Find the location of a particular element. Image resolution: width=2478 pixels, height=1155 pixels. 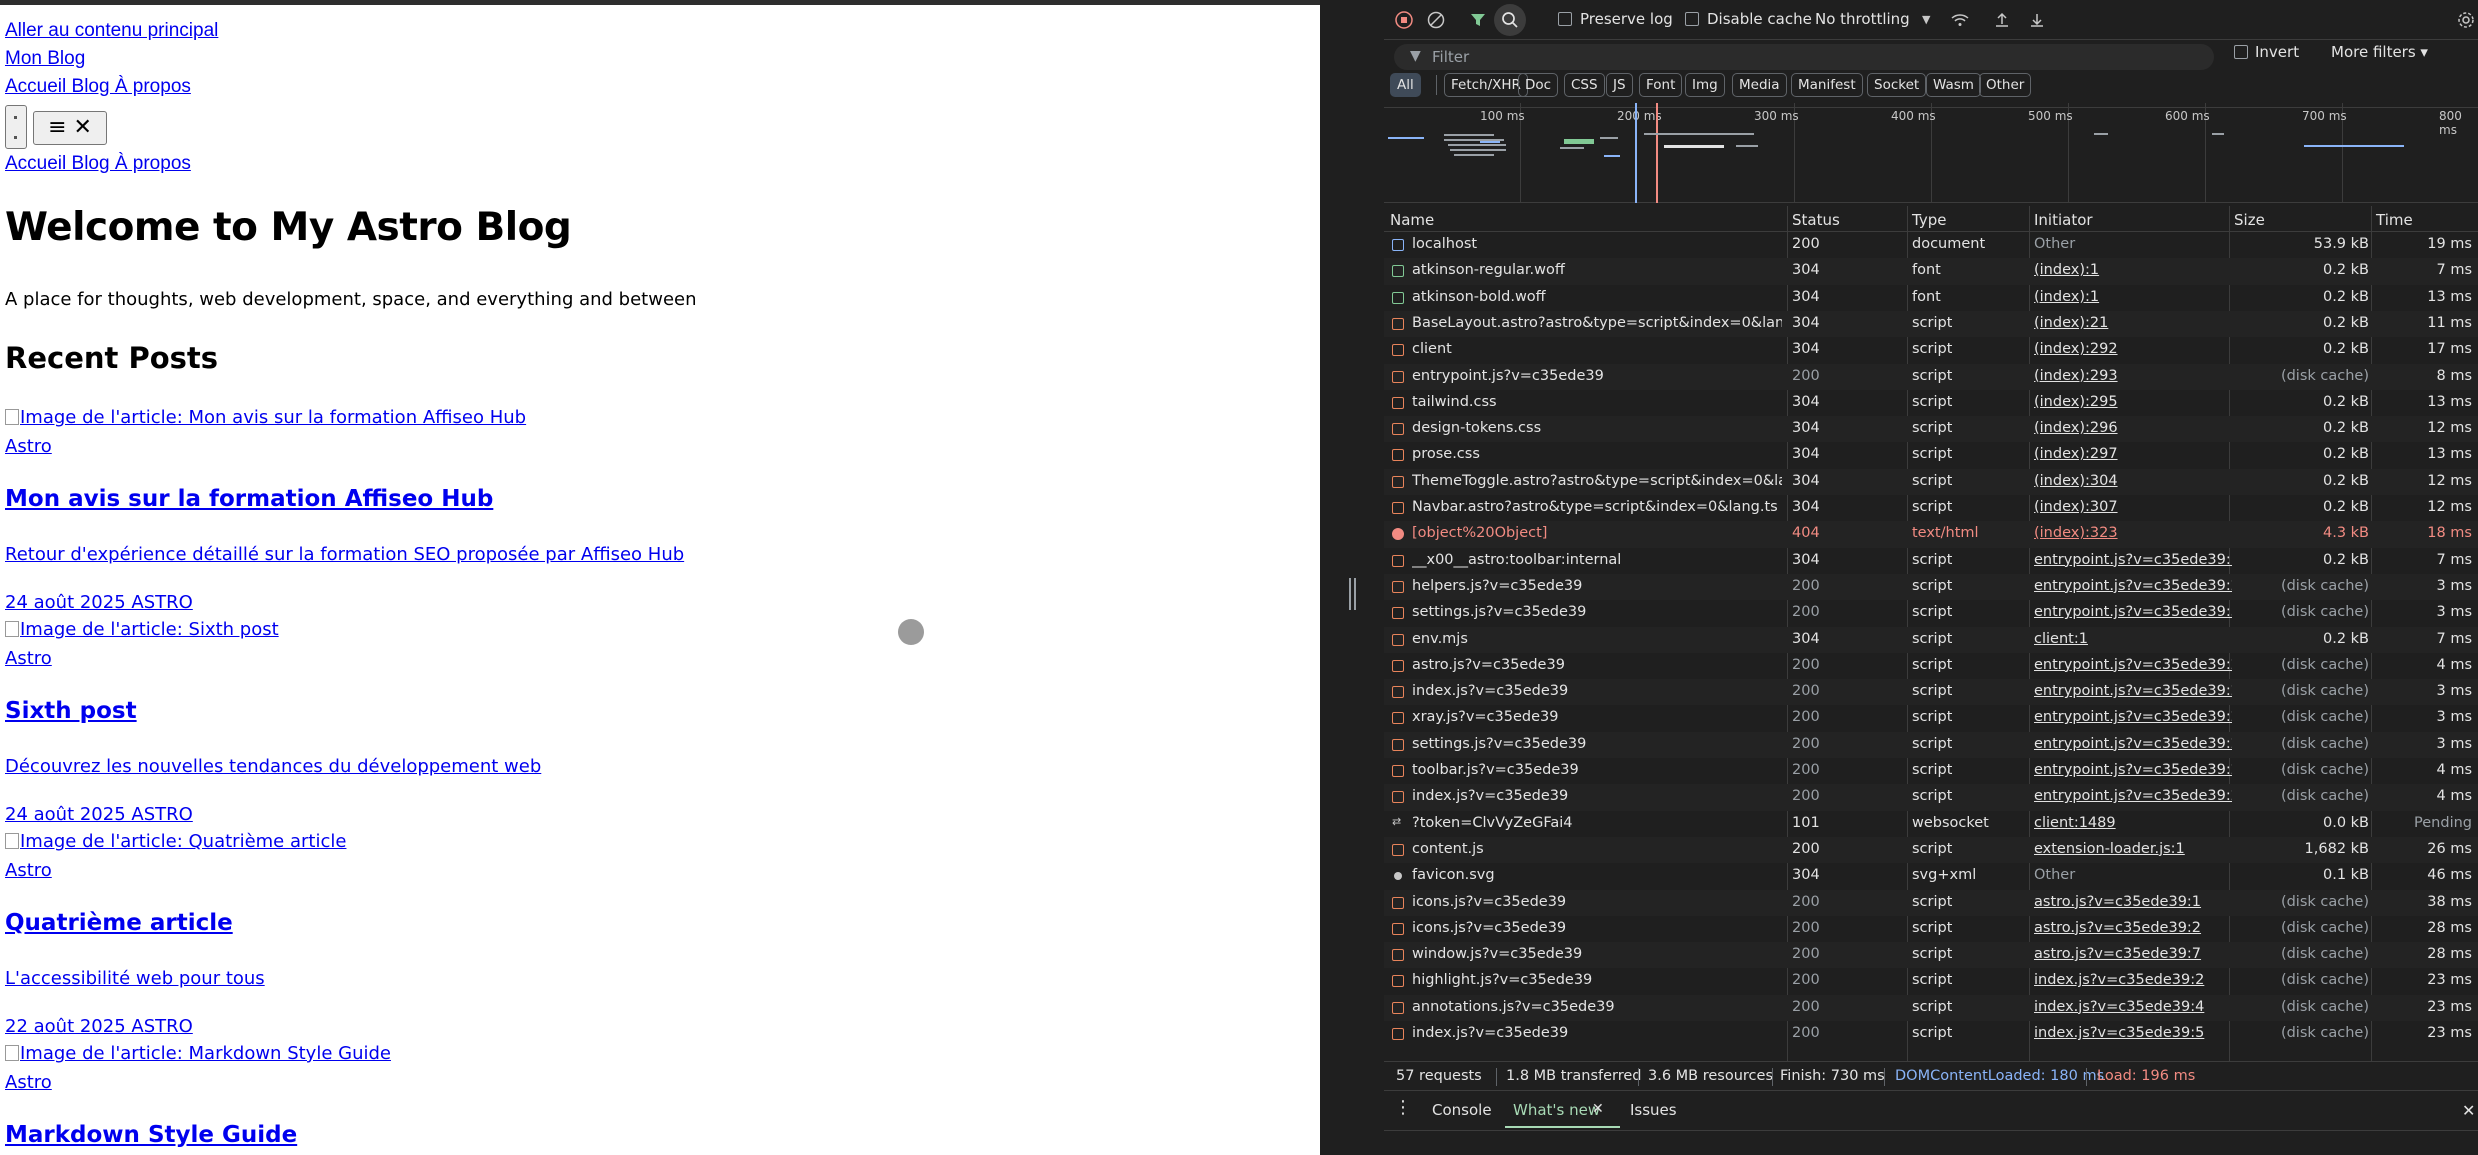

import-har-button is located at coordinates (2002, 20).